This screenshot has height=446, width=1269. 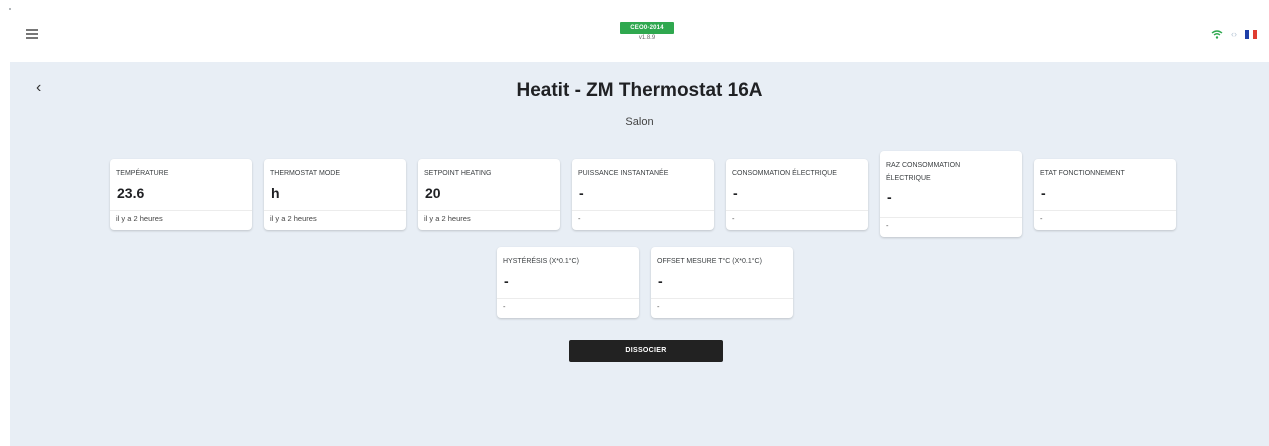 I want to click on card-label: HYSTÉRÉSIS (X*0.1°C), so click(x=541, y=261).